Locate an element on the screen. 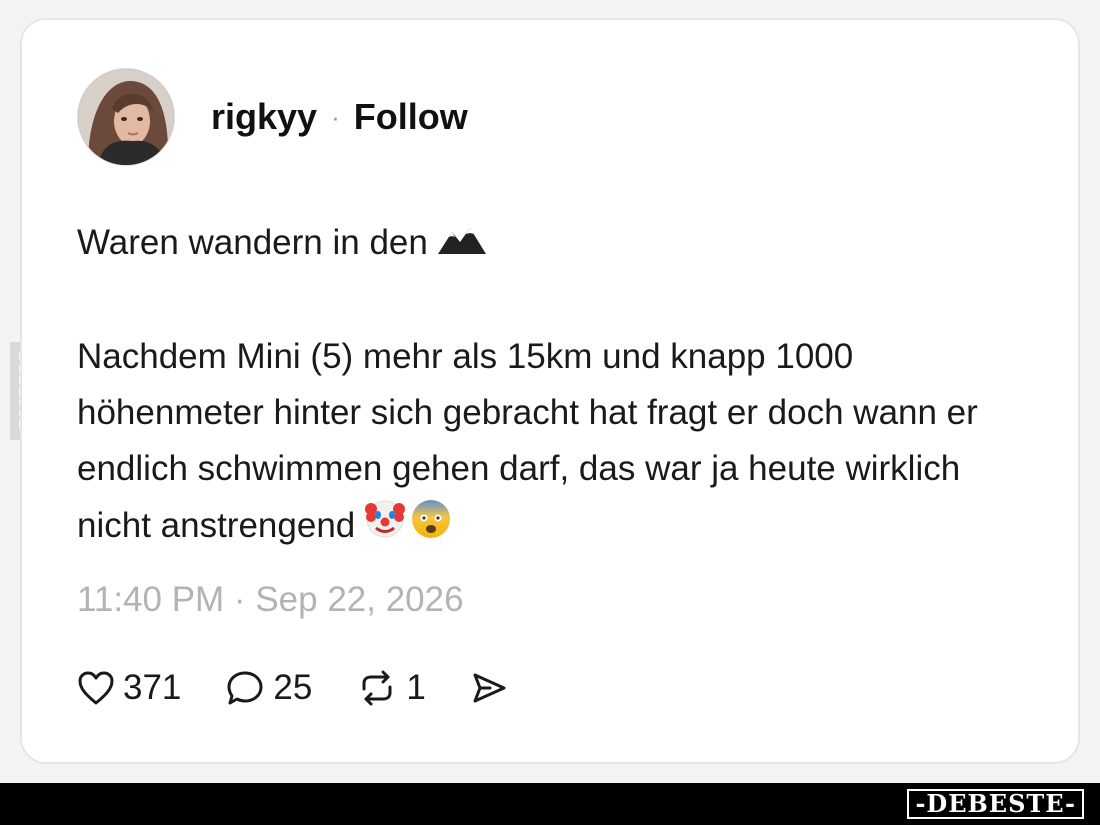  fearful-face-emoji-icon is located at coordinates (431, 527).